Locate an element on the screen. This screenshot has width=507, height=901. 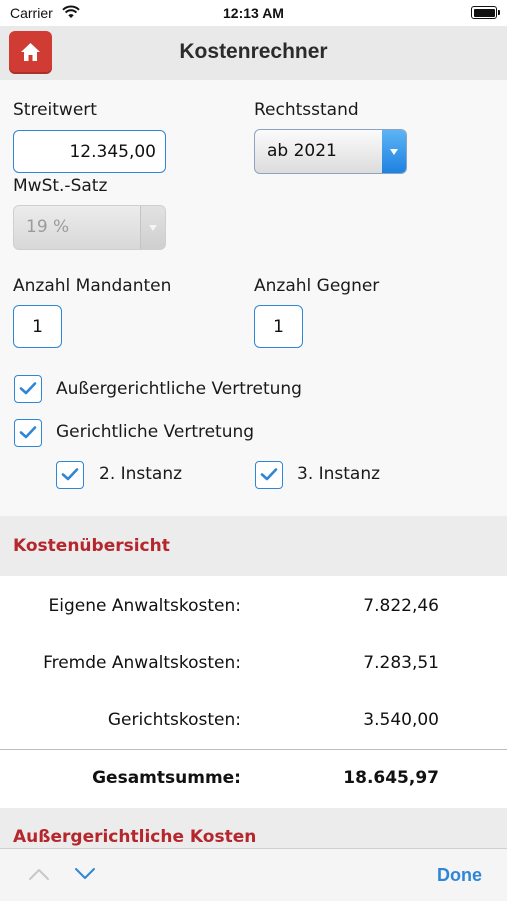
mwst-label: MwSt.-Satz is located at coordinates (60, 186).